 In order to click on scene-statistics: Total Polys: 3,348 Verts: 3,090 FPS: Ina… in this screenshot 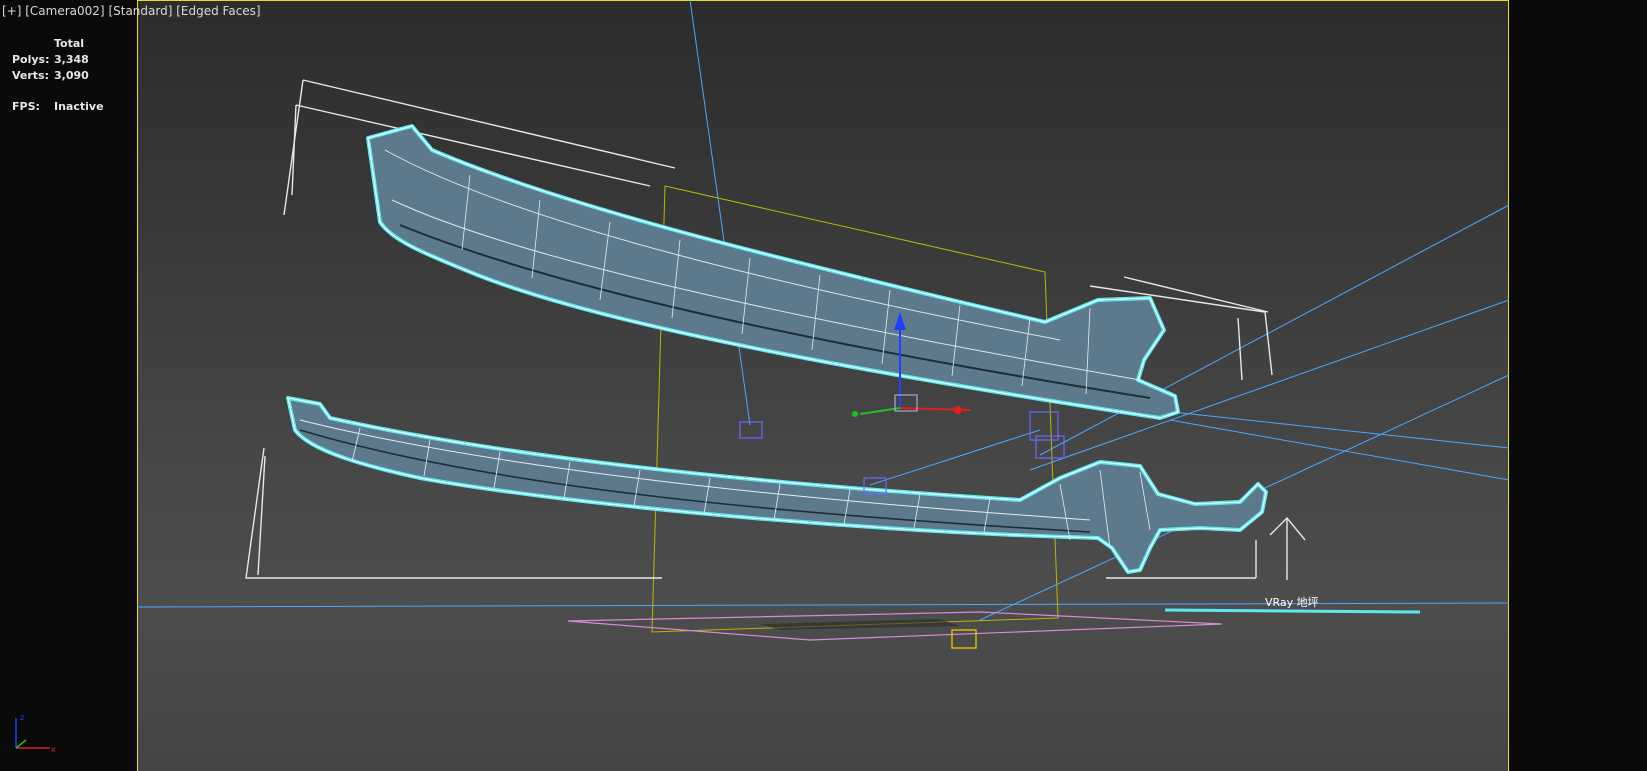, I will do `click(58, 75)`.